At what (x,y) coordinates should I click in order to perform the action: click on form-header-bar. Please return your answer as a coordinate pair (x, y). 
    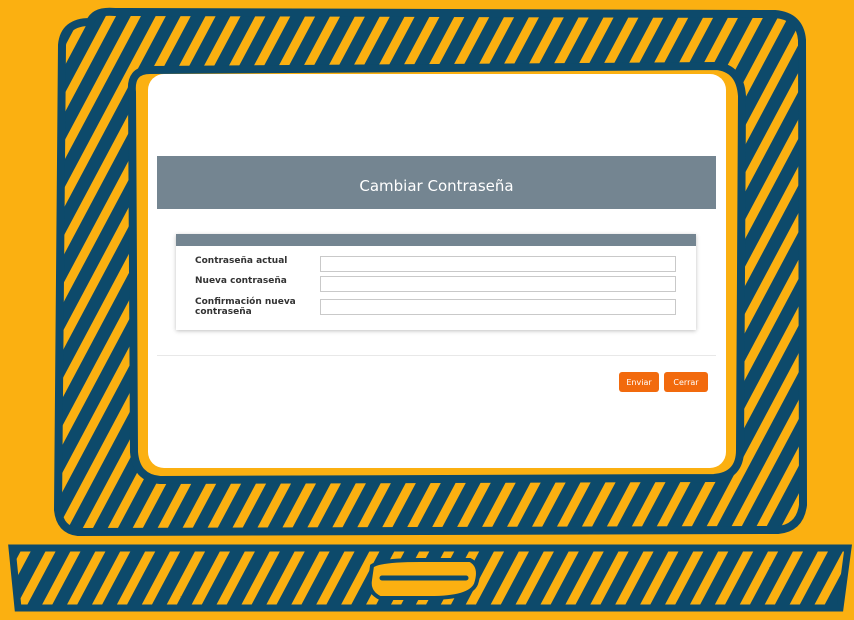
    Looking at the image, I should click on (436, 240).